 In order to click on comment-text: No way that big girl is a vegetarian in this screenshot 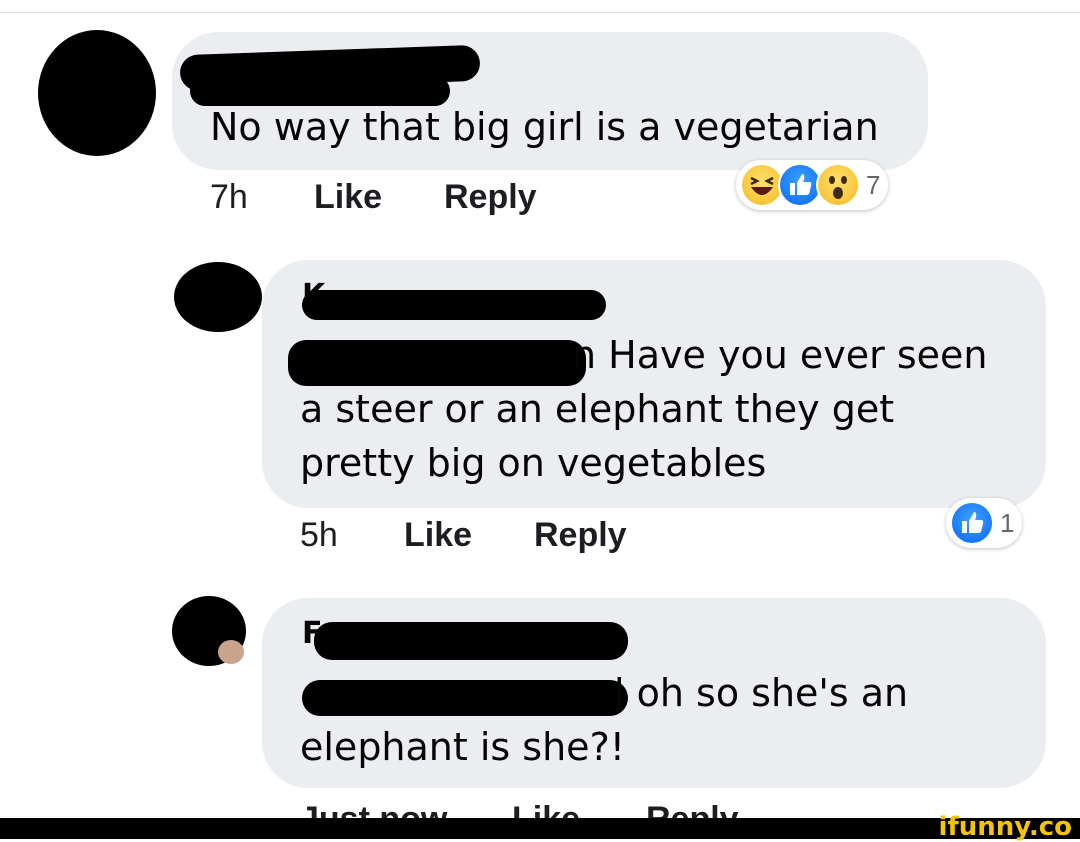, I will do `click(544, 127)`.